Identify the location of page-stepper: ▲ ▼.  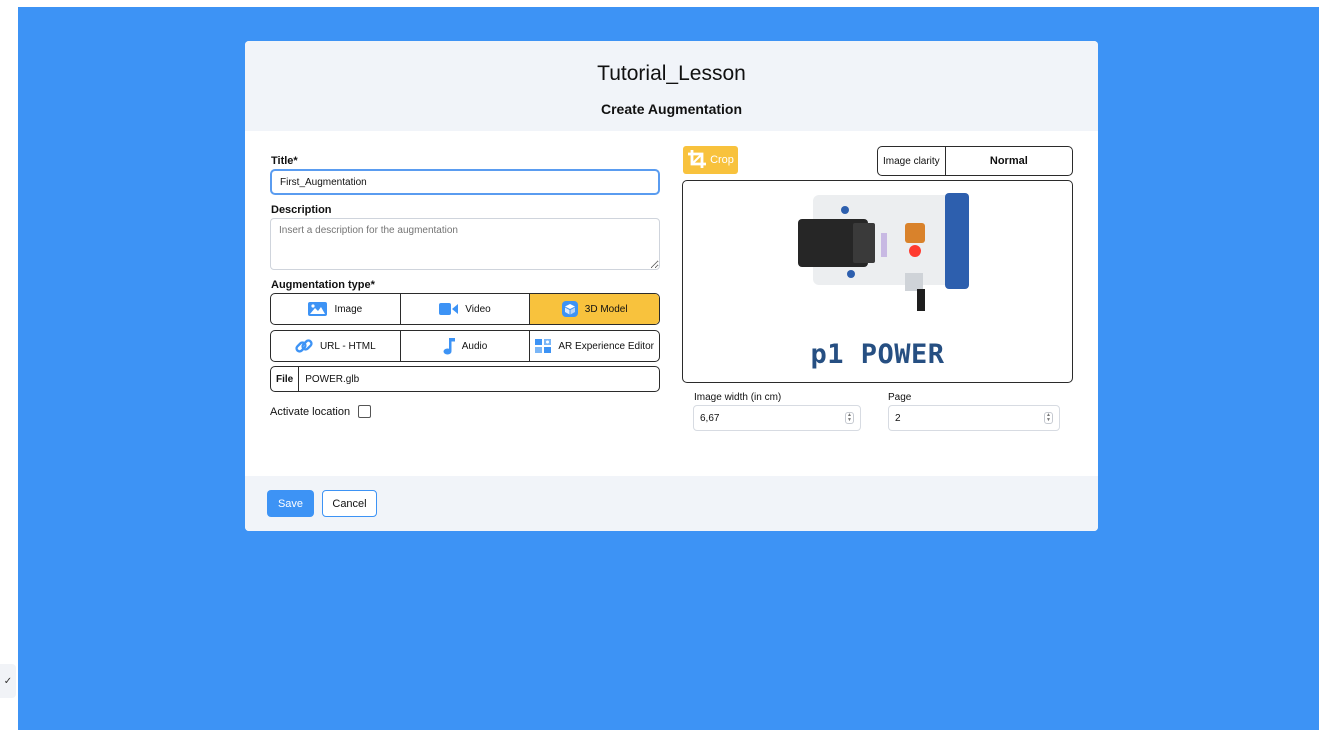
(1048, 418).